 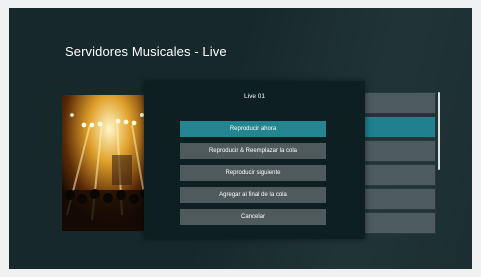 I want to click on scrollbar, so click(x=439, y=131).